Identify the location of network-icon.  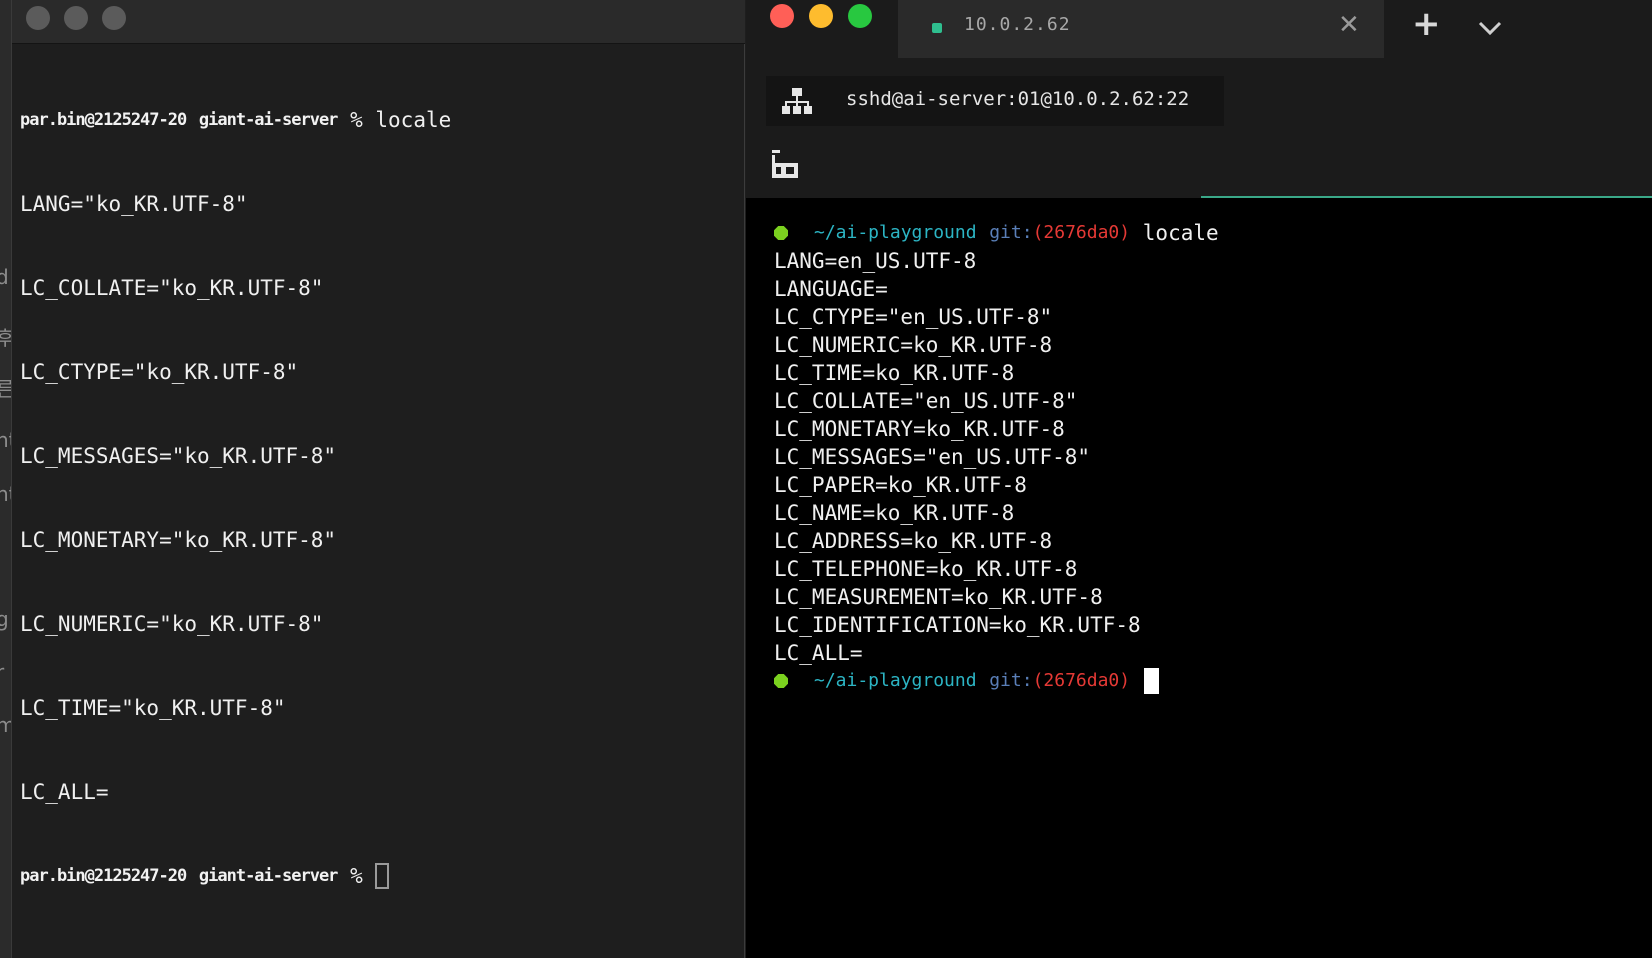
(797, 103).